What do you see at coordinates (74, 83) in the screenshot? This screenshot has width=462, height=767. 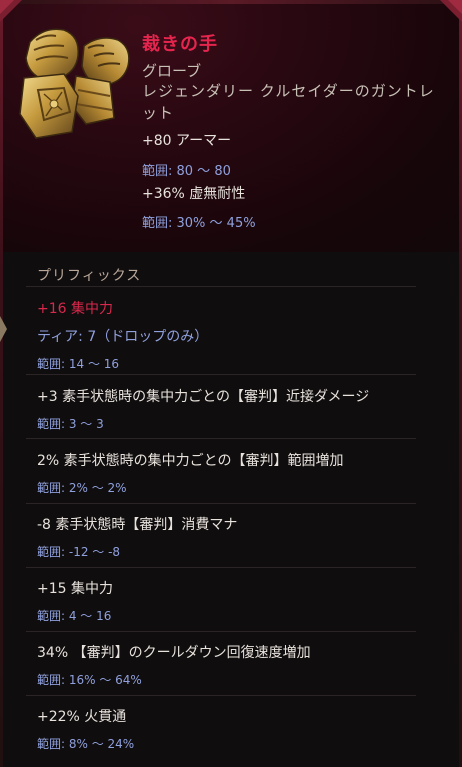 I see `gauntlets-icon` at bounding box center [74, 83].